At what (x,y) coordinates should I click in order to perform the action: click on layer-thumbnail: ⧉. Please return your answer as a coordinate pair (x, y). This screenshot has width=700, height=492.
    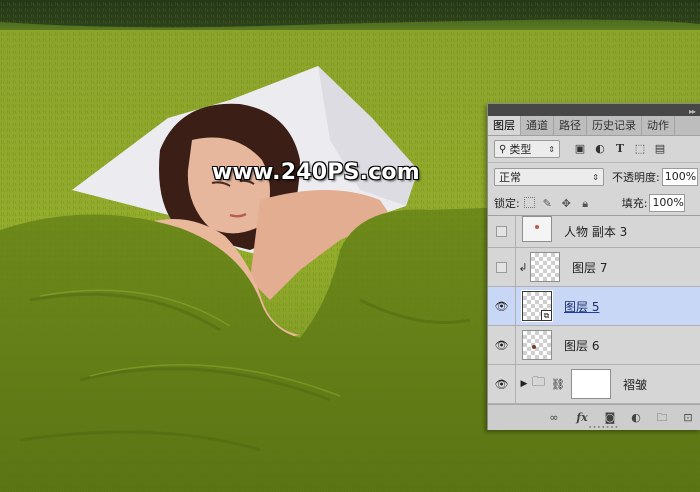
    Looking at the image, I should click on (537, 306).